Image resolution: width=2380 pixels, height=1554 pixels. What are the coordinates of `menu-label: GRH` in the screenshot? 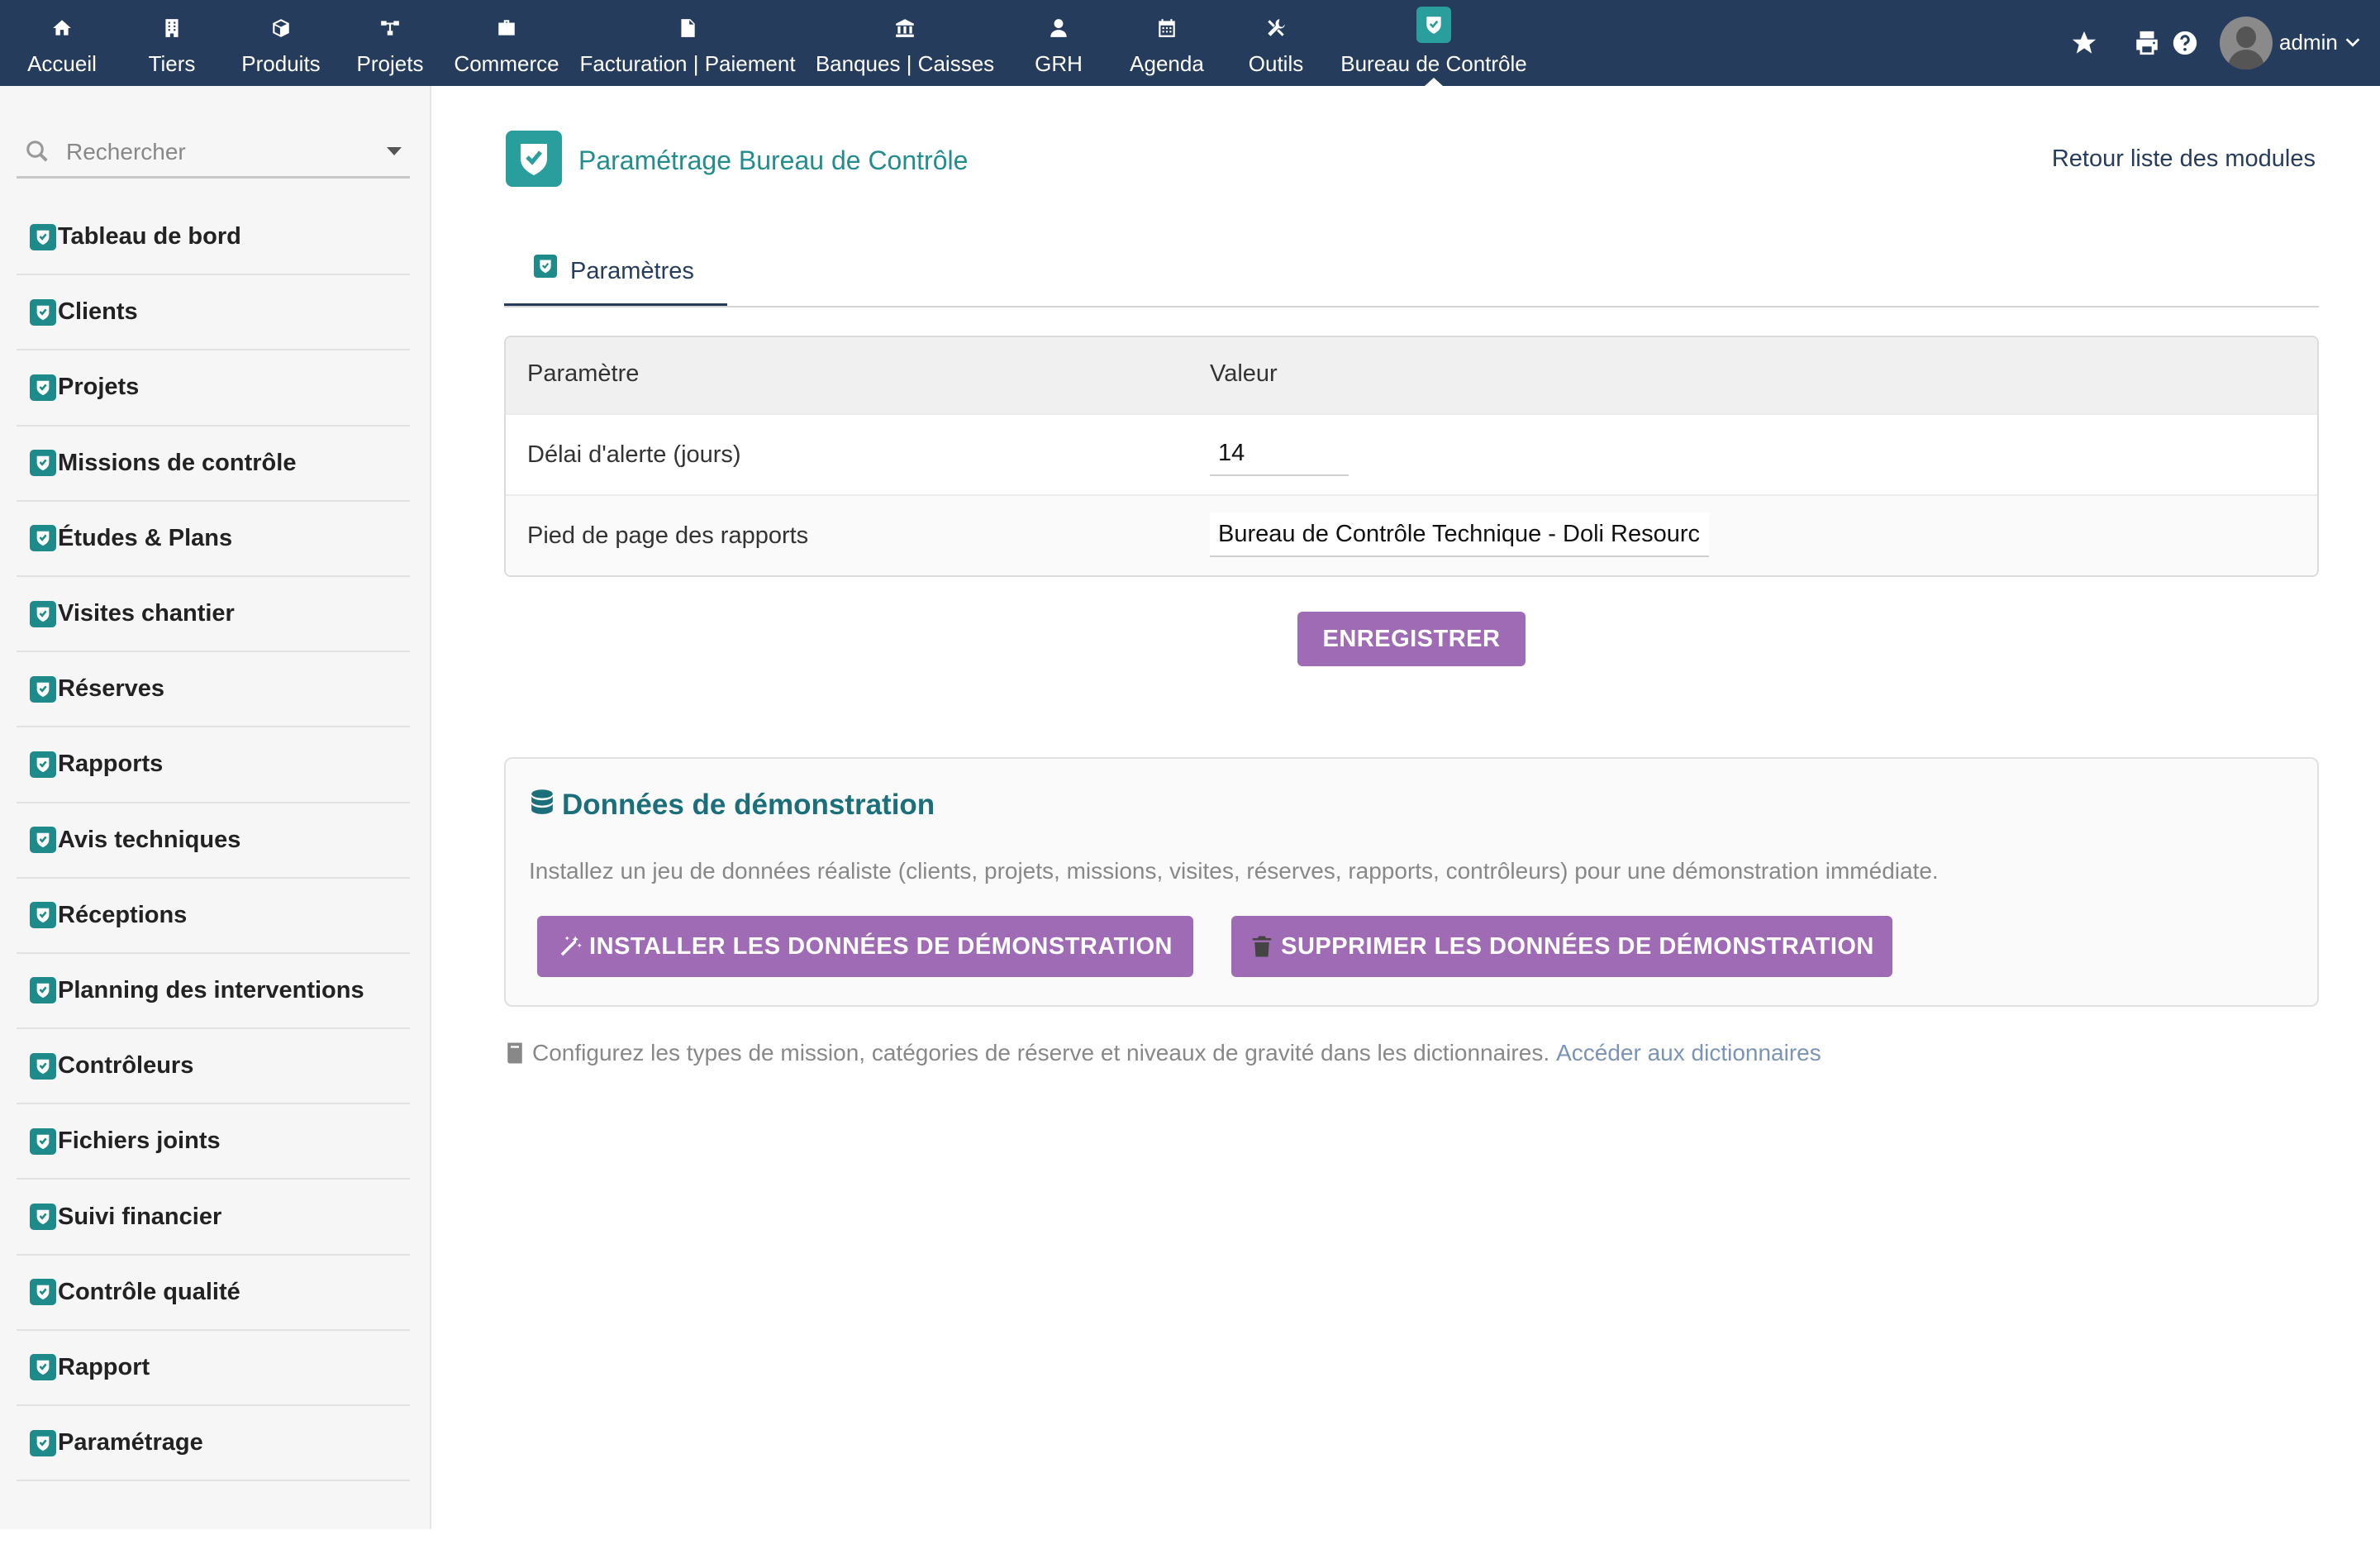 It's located at (1059, 63).